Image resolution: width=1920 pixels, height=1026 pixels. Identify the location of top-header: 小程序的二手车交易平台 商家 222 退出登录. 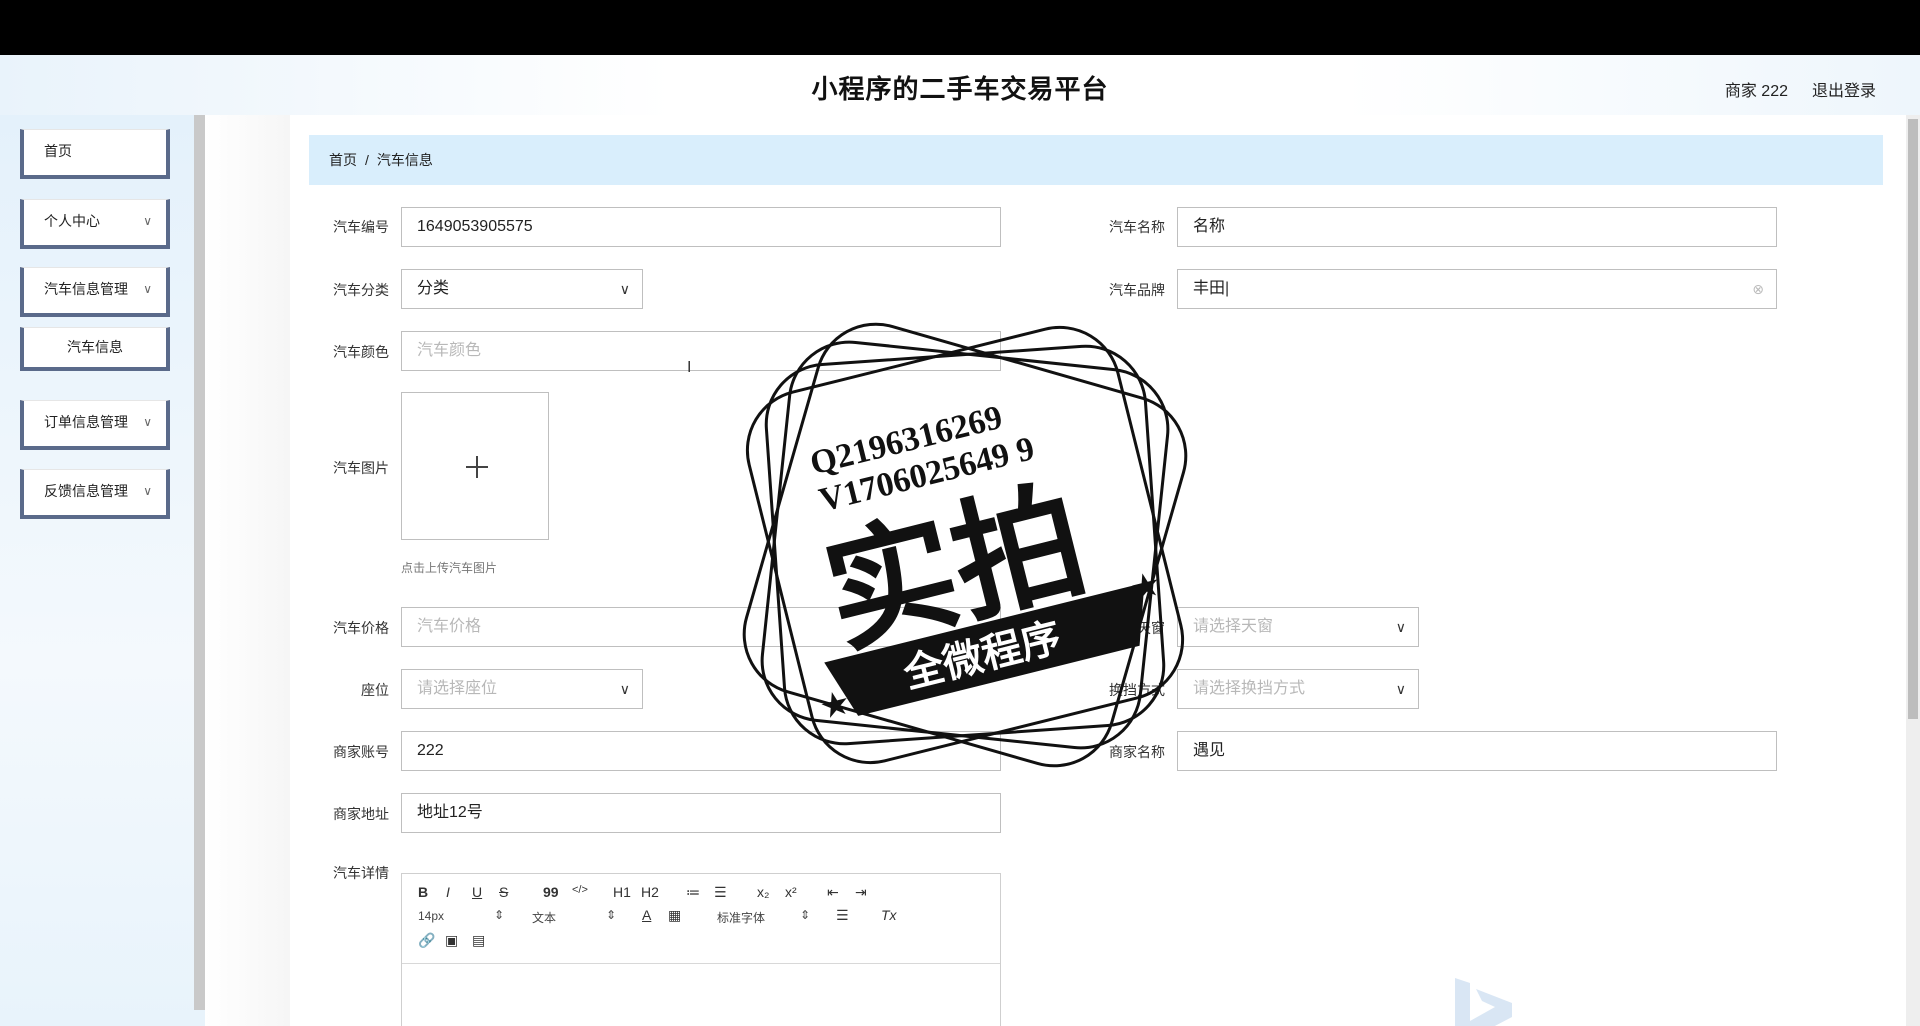
(960, 85).